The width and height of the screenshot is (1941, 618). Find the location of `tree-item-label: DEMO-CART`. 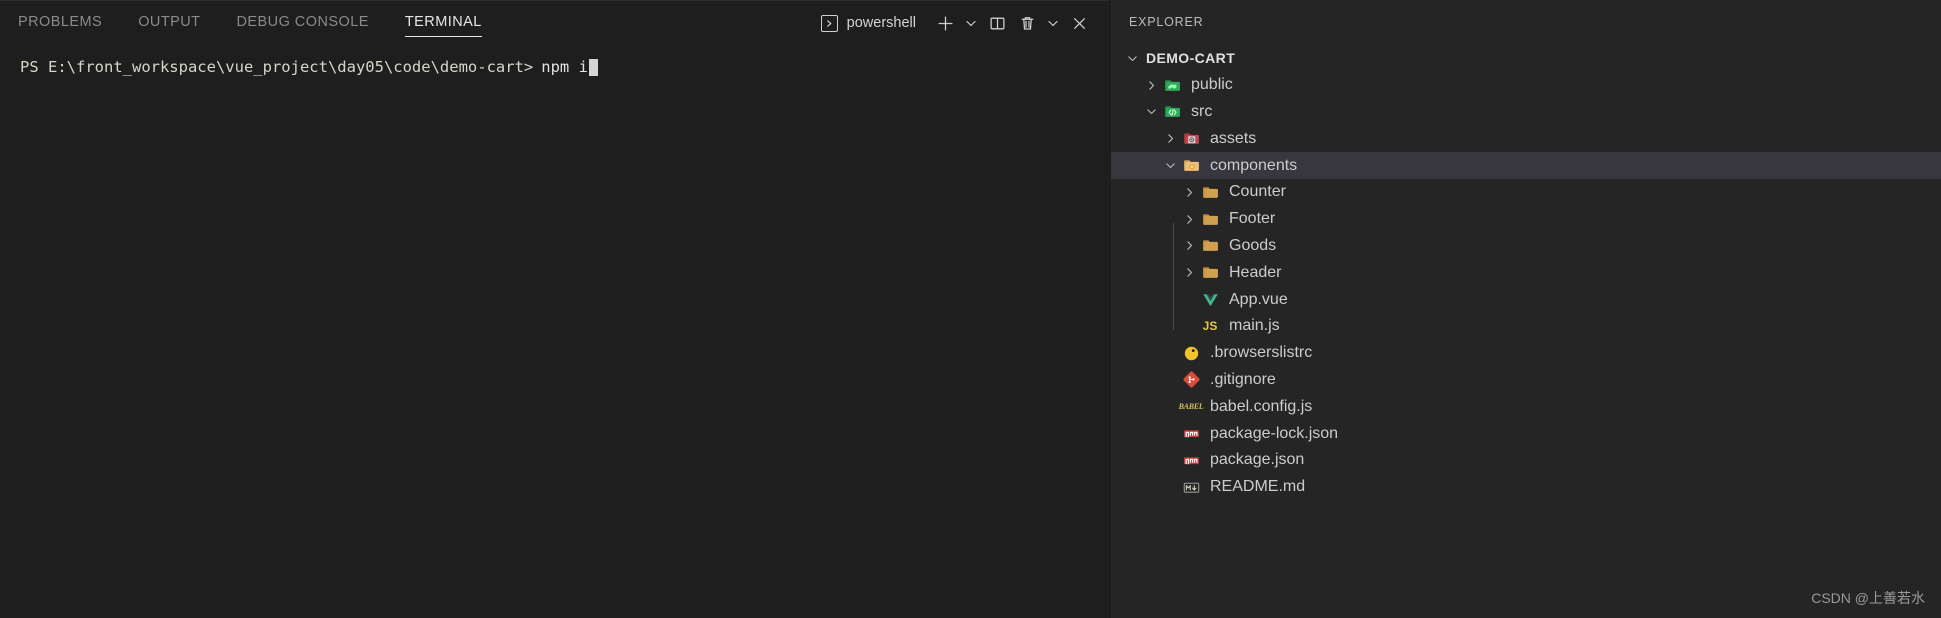

tree-item-label: DEMO-CART is located at coordinates (1191, 58).